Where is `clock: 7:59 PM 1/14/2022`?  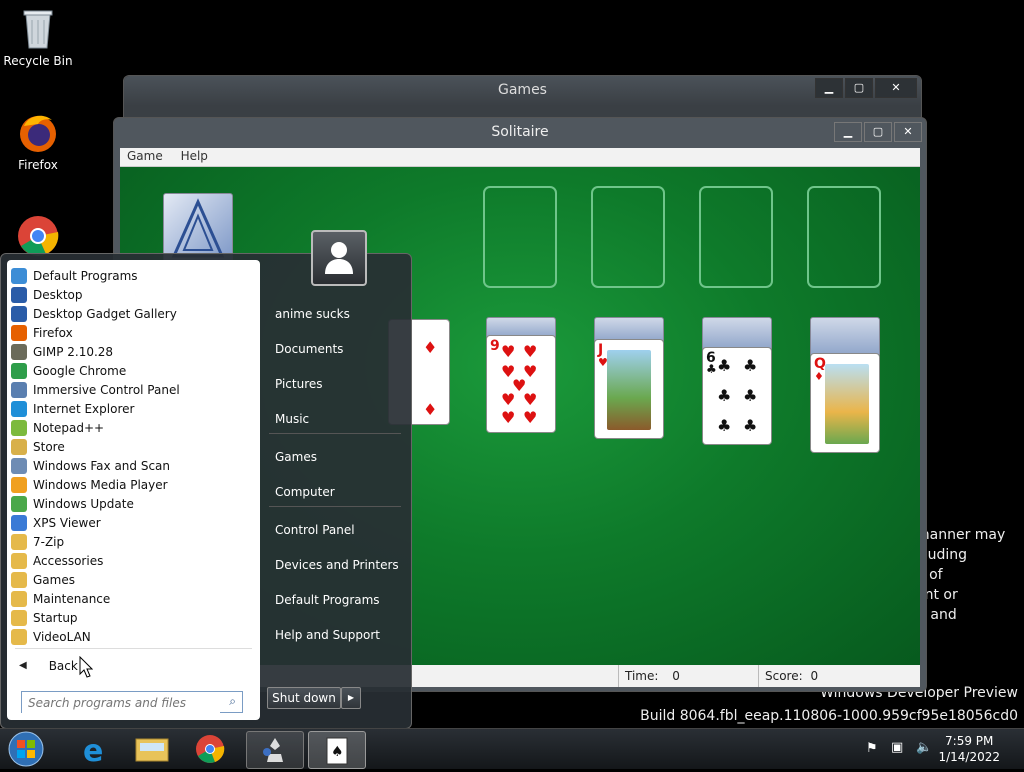 clock: 7:59 PM 1/14/2022 is located at coordinates (969, 749).